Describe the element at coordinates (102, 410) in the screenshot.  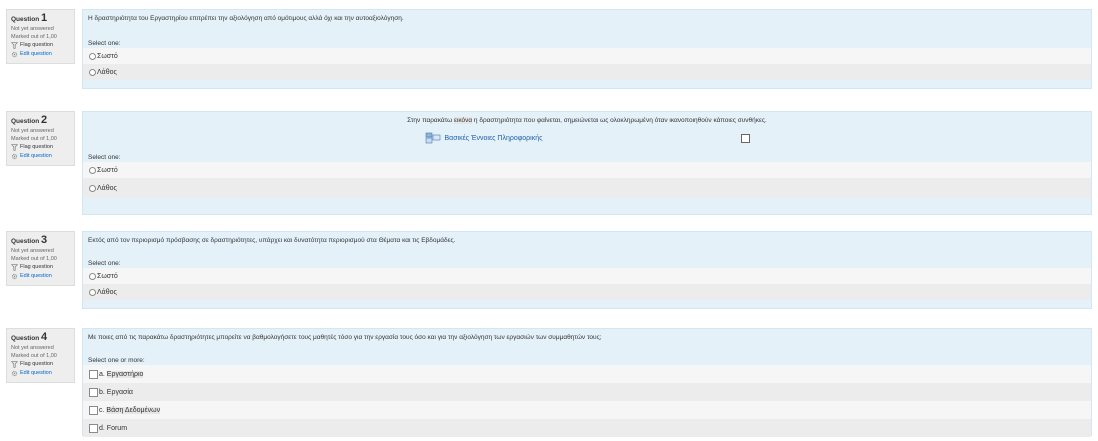
I see `option-prefix: c.` at that location.